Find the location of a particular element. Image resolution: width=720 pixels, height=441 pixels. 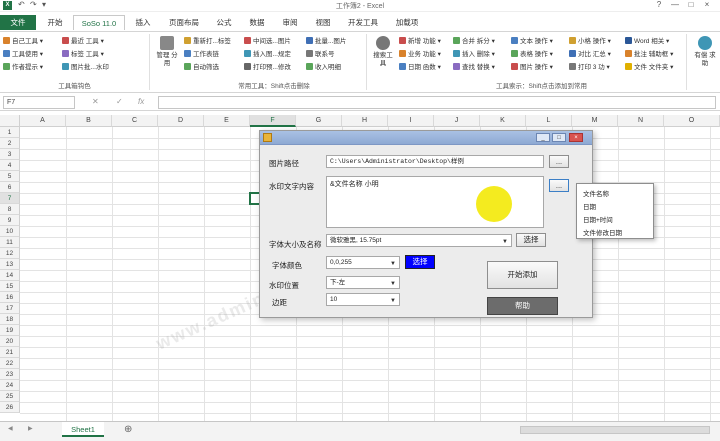

ribbon-item: 表格 操作 ▾ is located at coordinates (532, 54).